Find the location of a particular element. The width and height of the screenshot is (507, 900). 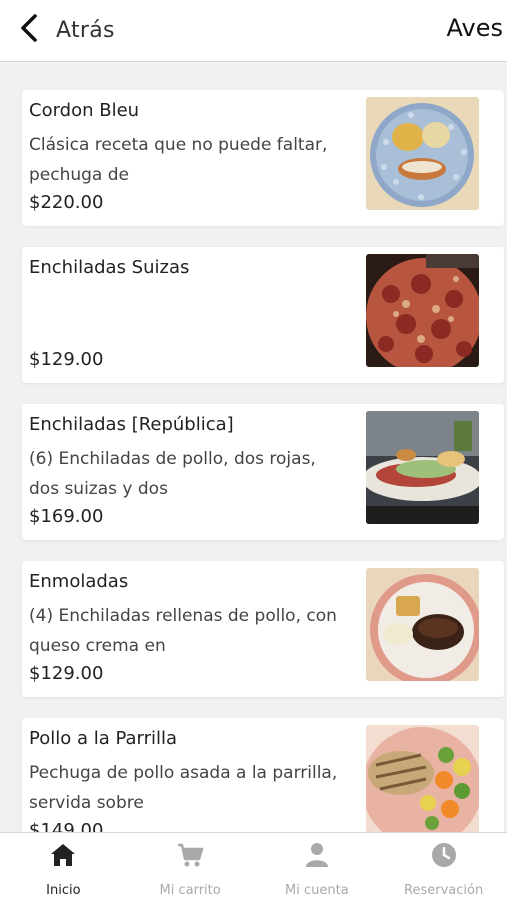

pollo-parrilla-photo is located at coordinates (422, 778).